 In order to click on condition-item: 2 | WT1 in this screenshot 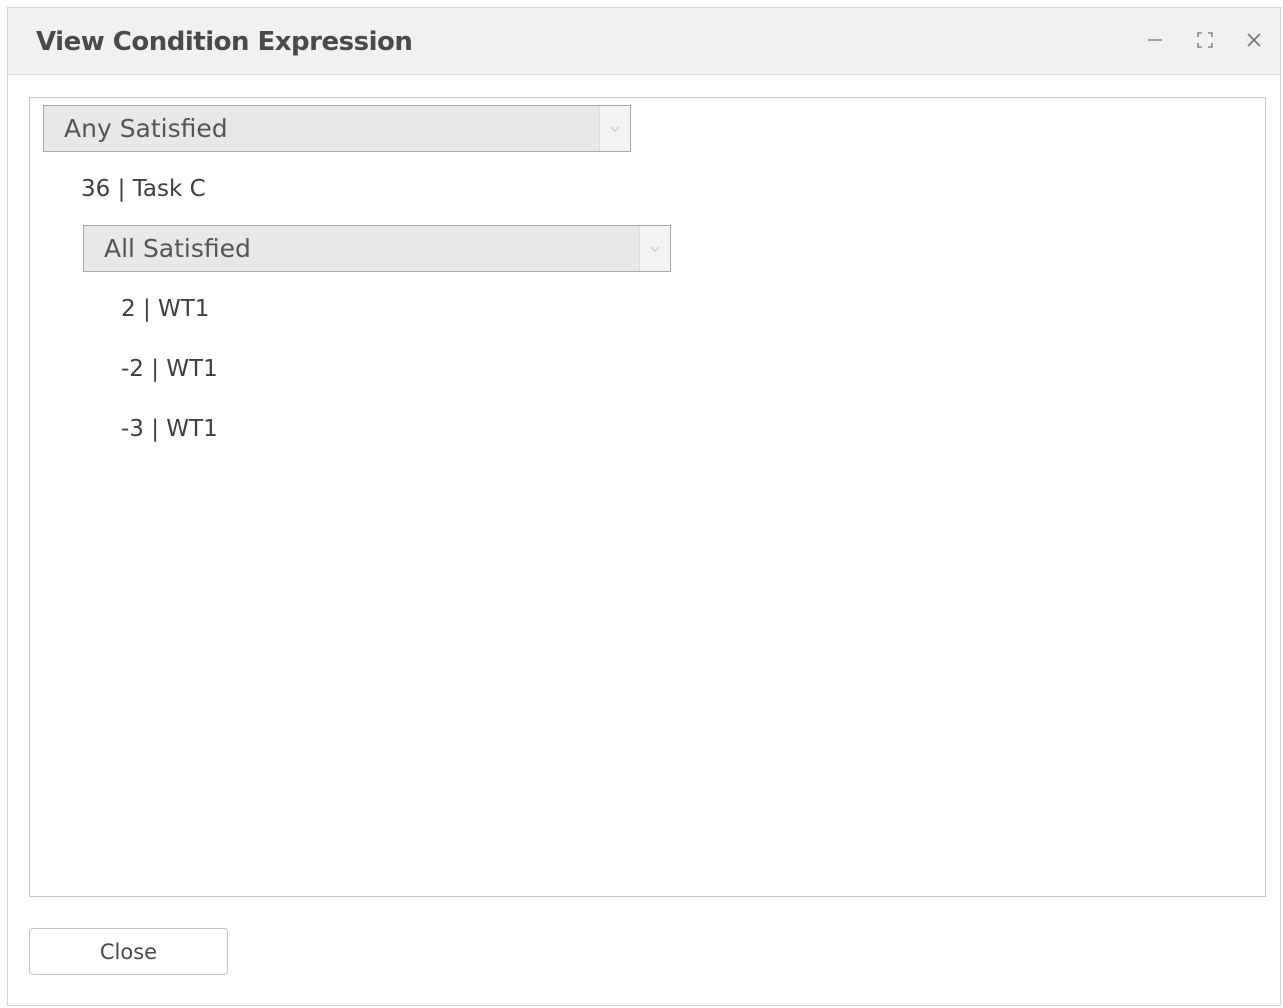, I will do `click(165, 309)`.